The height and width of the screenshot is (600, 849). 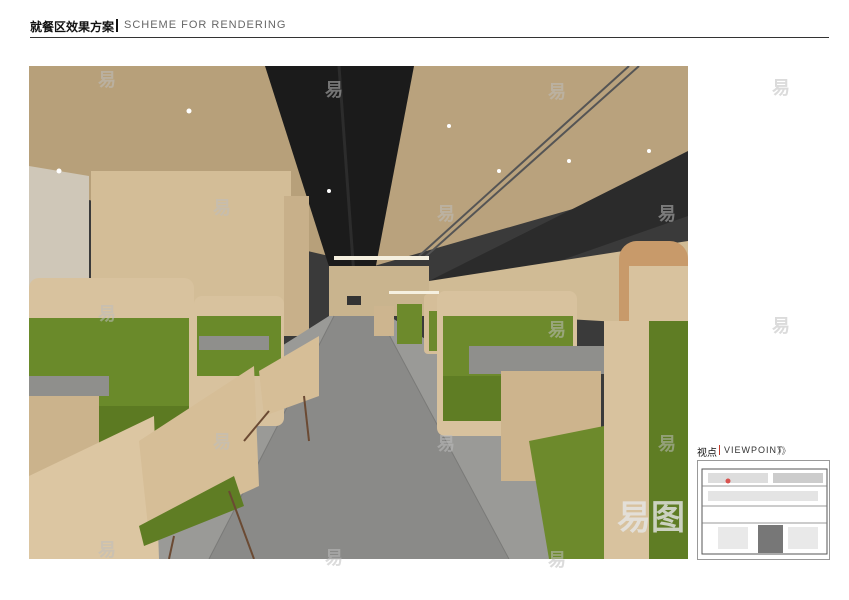 What do you see at coordinates (651, 518) in the screenshot?
I see `watermark-logo: 易图` at bounding box center [651, 518].